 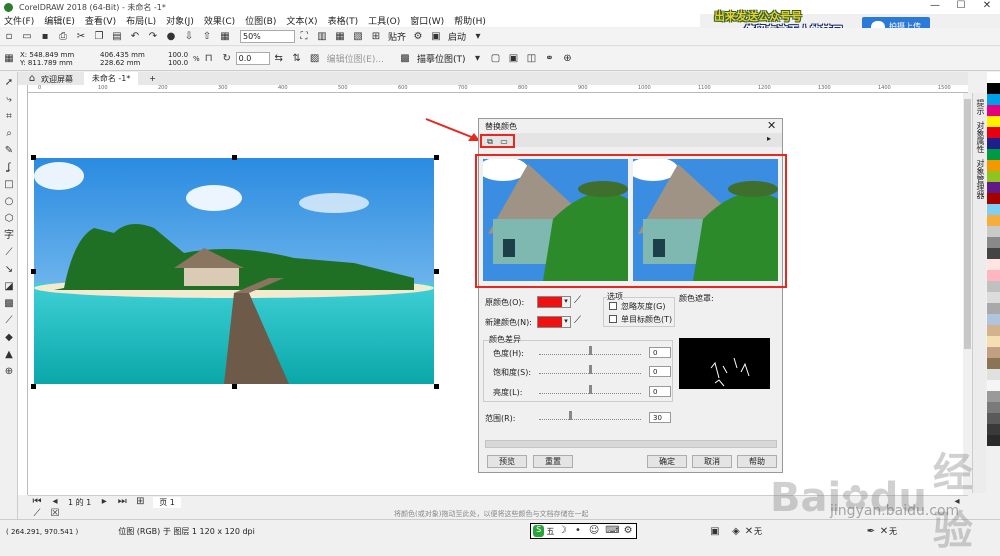 I want to click on connector-tool-icon: ↘, so click(x=9, y=270).